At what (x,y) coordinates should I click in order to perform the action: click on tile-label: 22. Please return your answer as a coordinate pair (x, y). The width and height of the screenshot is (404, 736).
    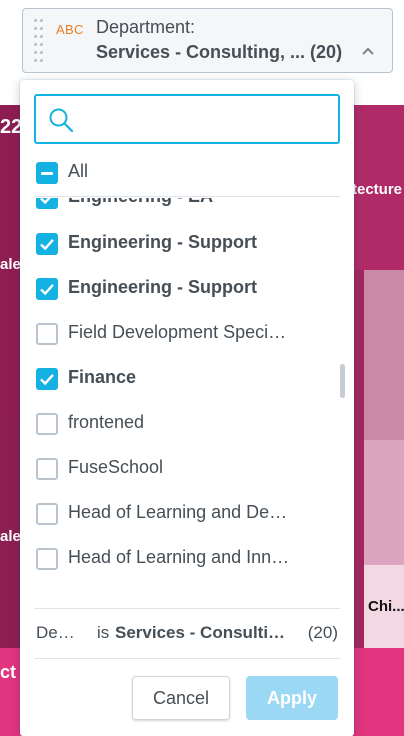
    Looking at the image, I should click on (11, 127).